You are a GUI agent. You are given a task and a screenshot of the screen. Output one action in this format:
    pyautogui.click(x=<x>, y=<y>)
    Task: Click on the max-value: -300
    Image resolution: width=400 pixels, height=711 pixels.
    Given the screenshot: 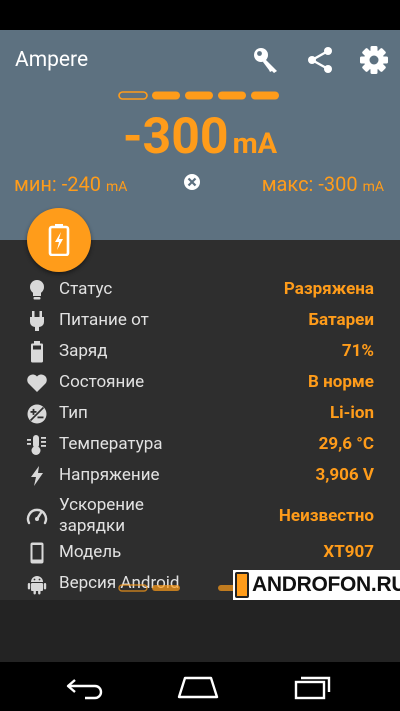 What is the action you would take?
    pyautogui.click(x=338, y=184)
    